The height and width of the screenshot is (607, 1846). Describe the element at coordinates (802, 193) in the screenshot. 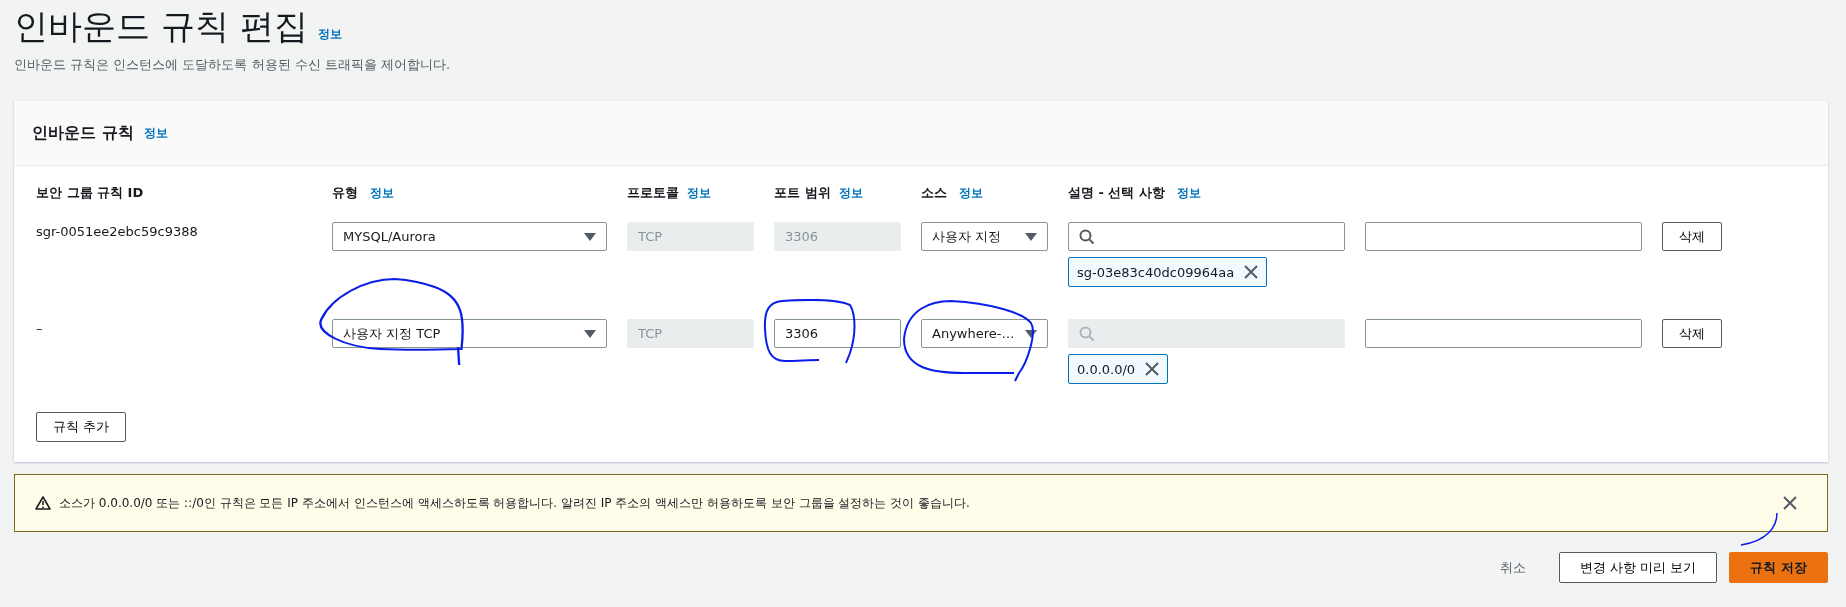

I see `column-header: 포트 범위` at that location.